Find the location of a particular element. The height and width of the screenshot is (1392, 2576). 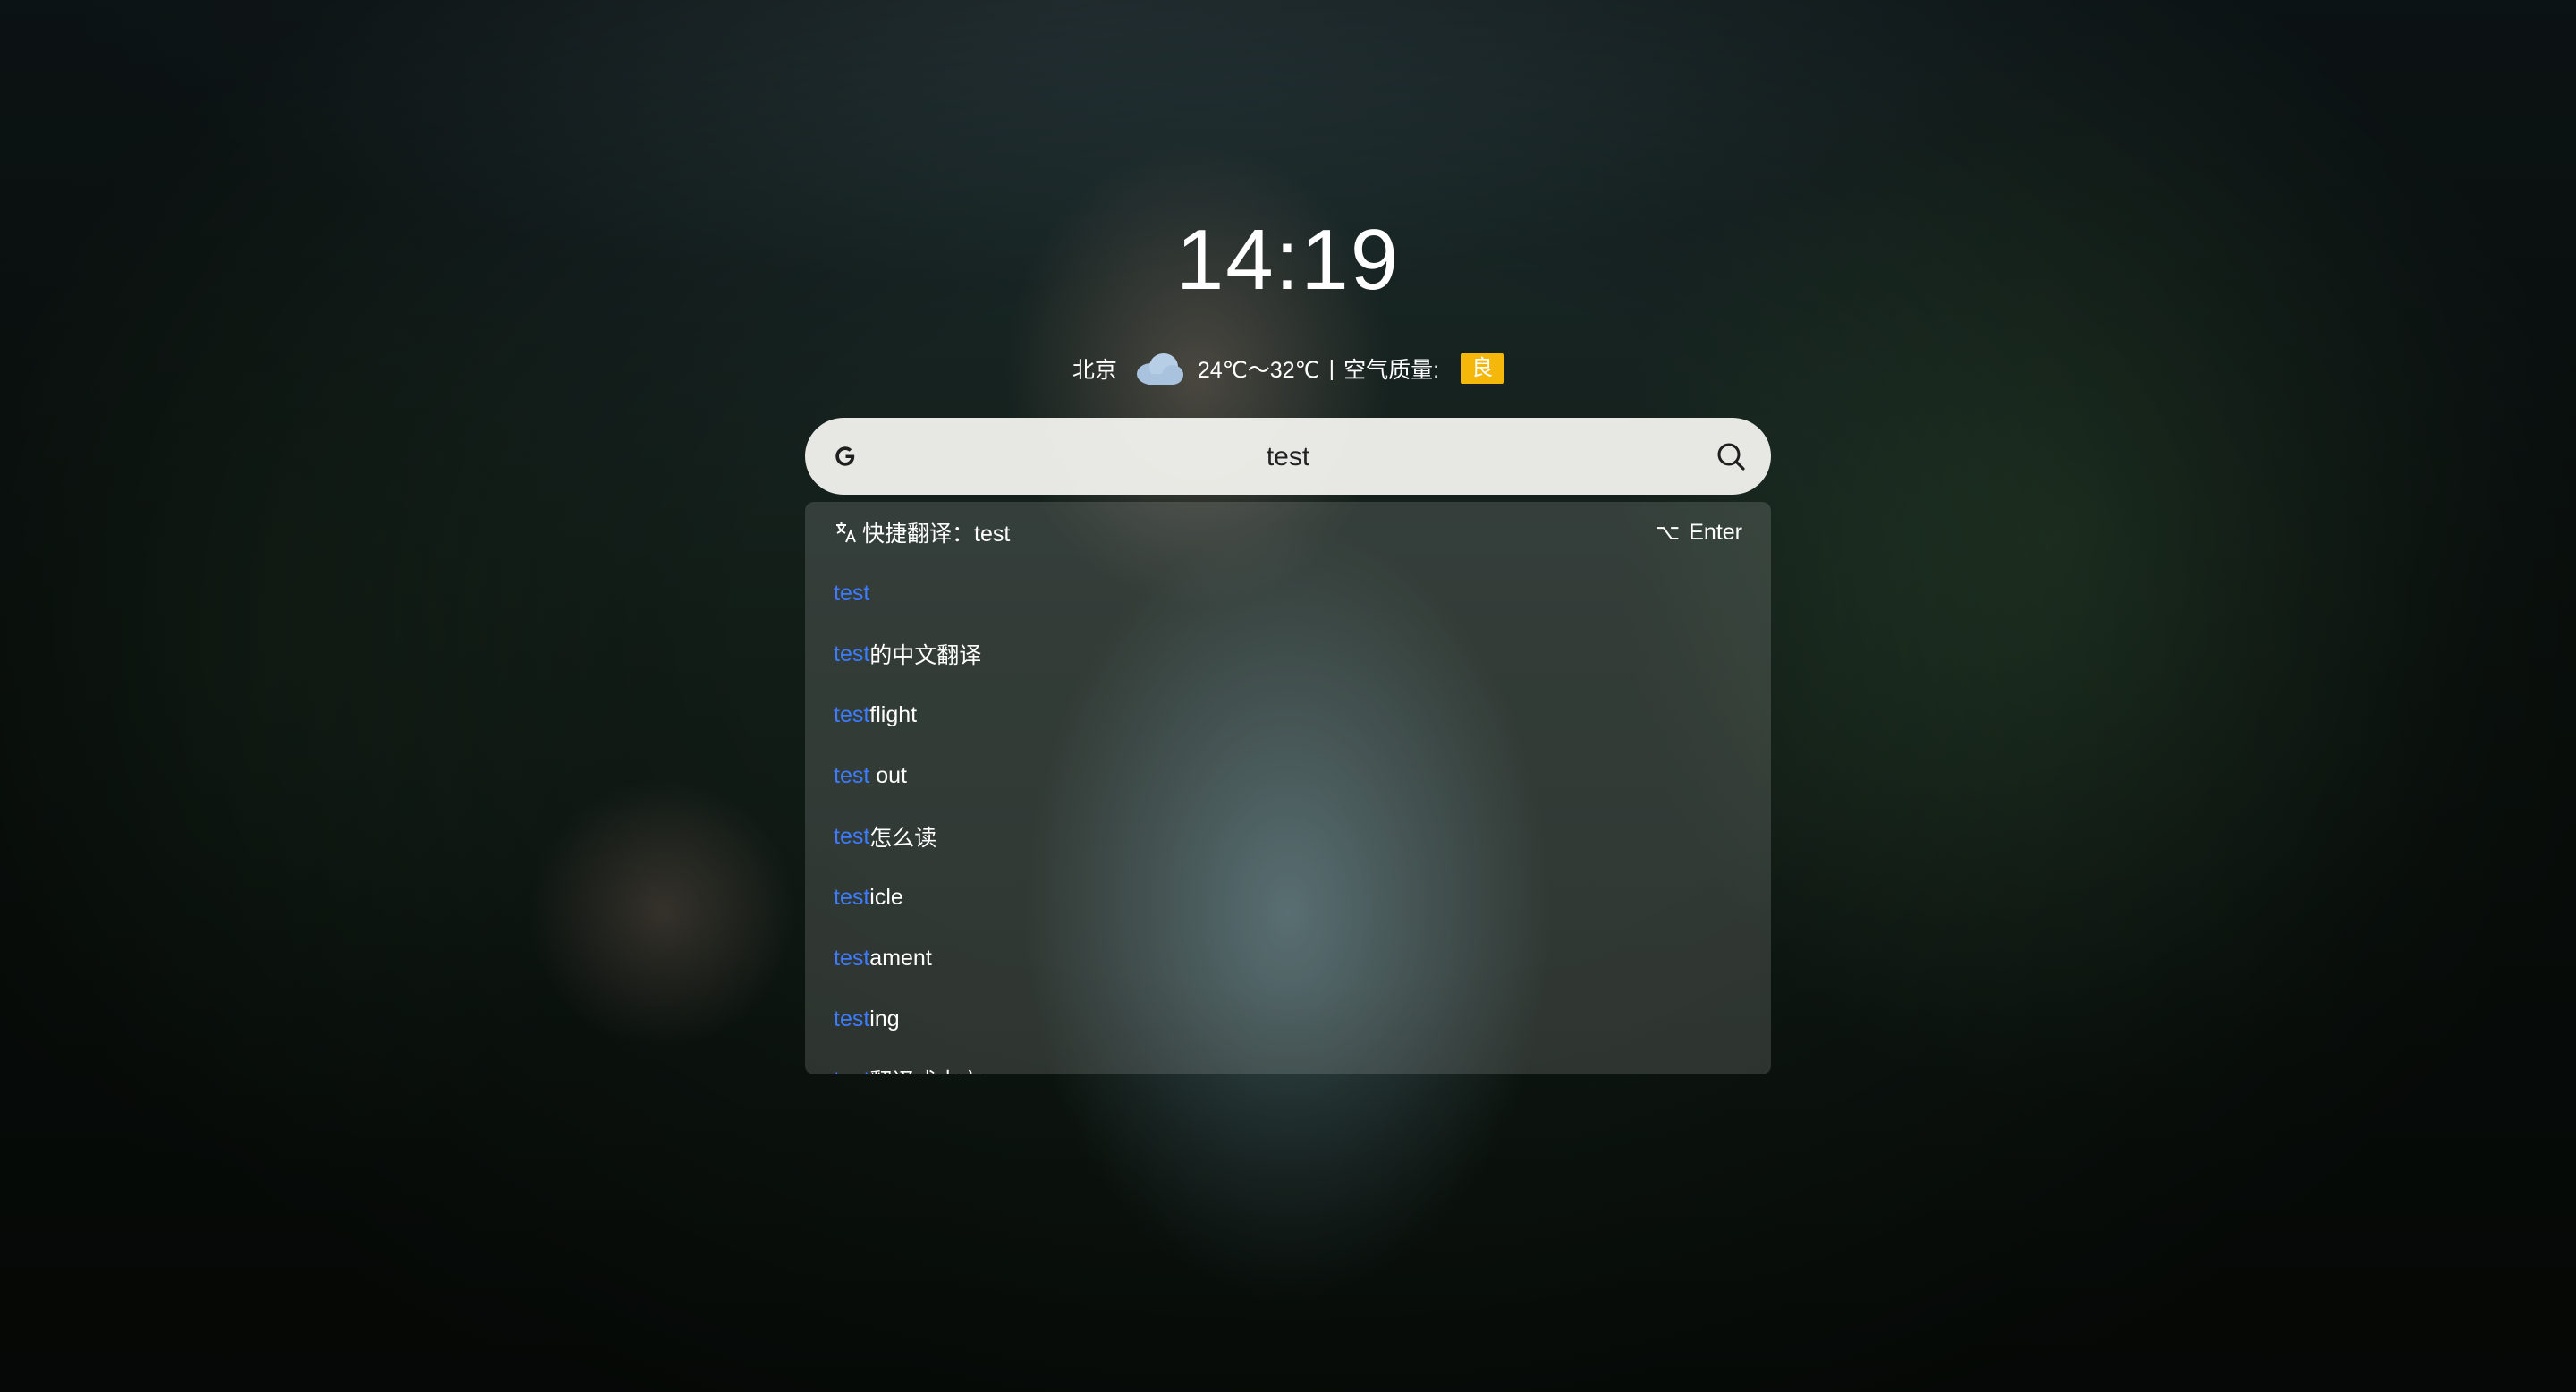

suggestion-rest: out is located at coordinates (888, 775).